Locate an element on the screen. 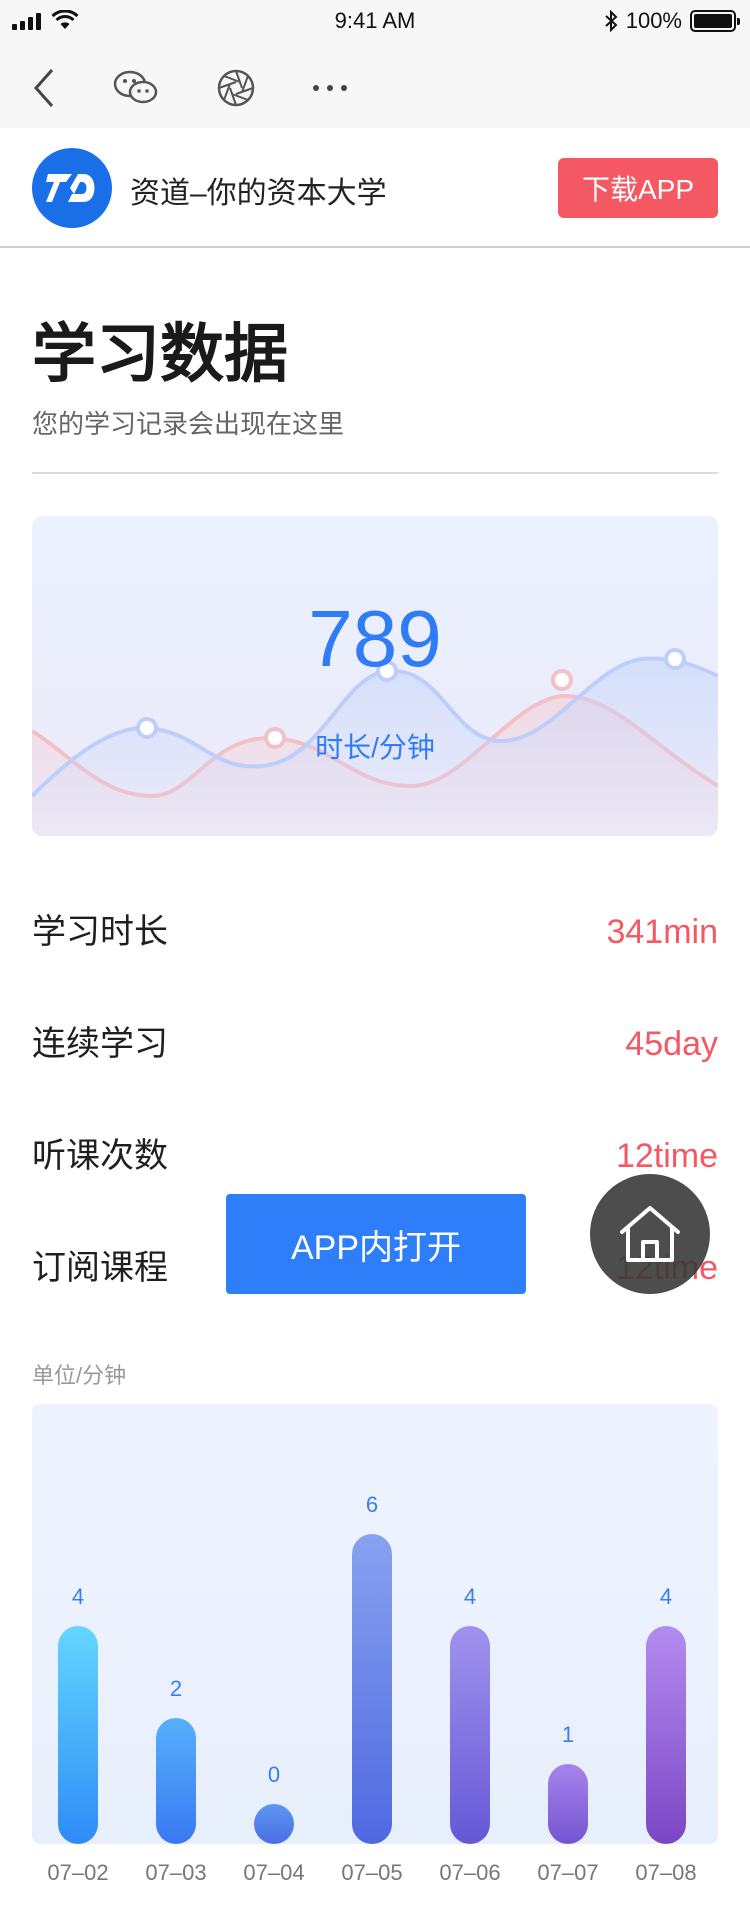 The height and width of the screenshot is (1922, 750). open-in-app-button: APP内打开 is located at coordinates (376, 1244).